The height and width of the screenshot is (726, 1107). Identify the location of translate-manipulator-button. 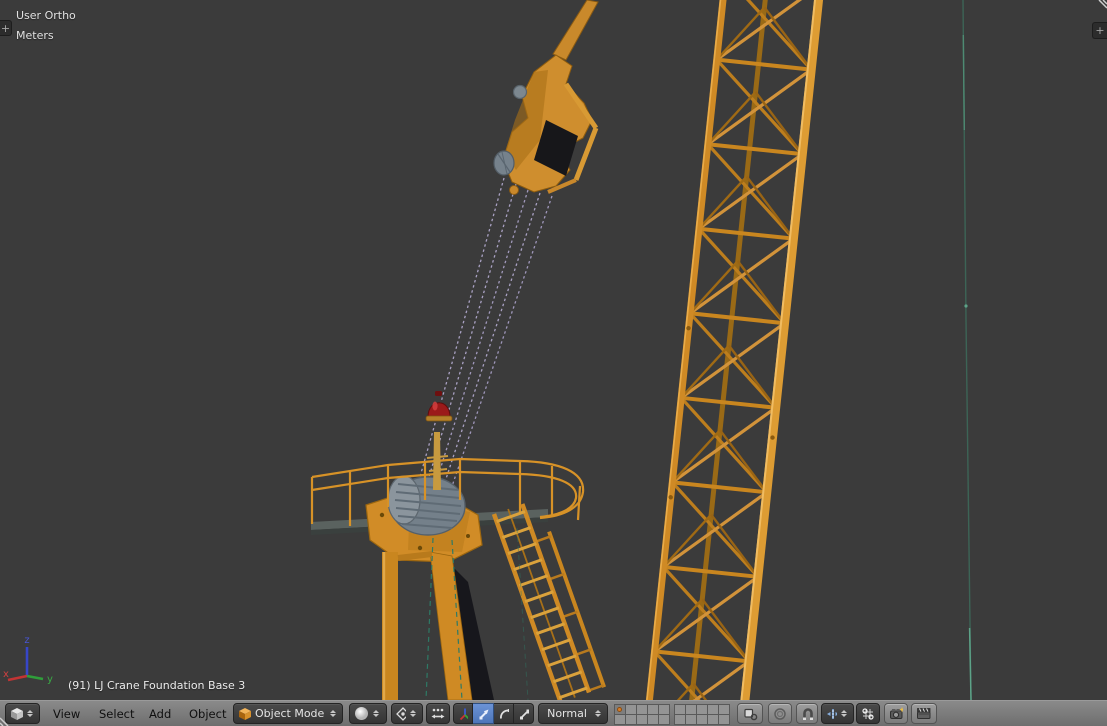
(483, 713).